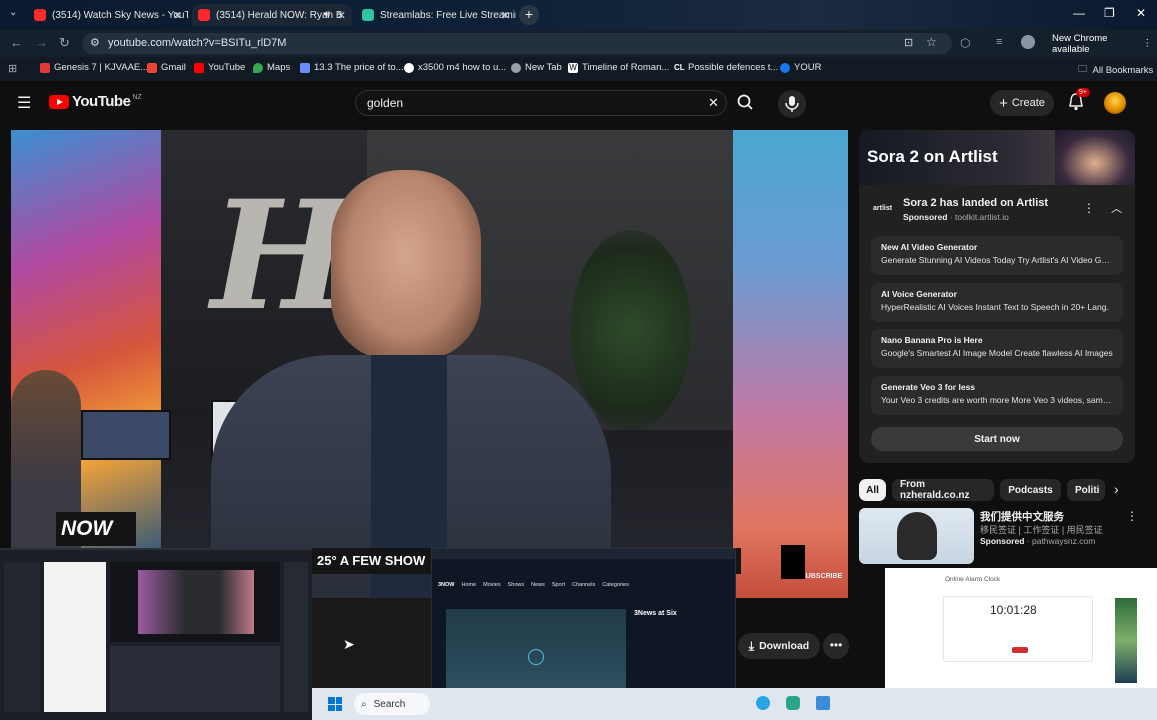 Image resolution: width=1157 pixels, height=720 pixels. Describe the element at coordinates (883, 208) in the screenshot. I see `artlist-logo: artlist` at that location.